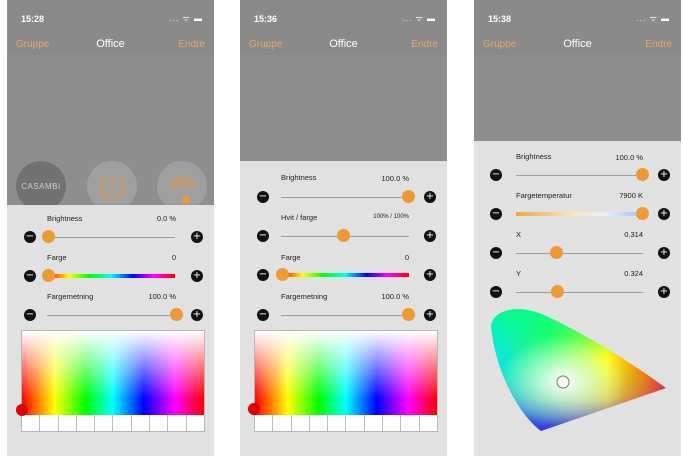 This screenshot has height=456, width=683. What do you see at coordinates (500, 19) in the screenshot?
I see `status-time: 15:38` at bounding box center [500, 19].